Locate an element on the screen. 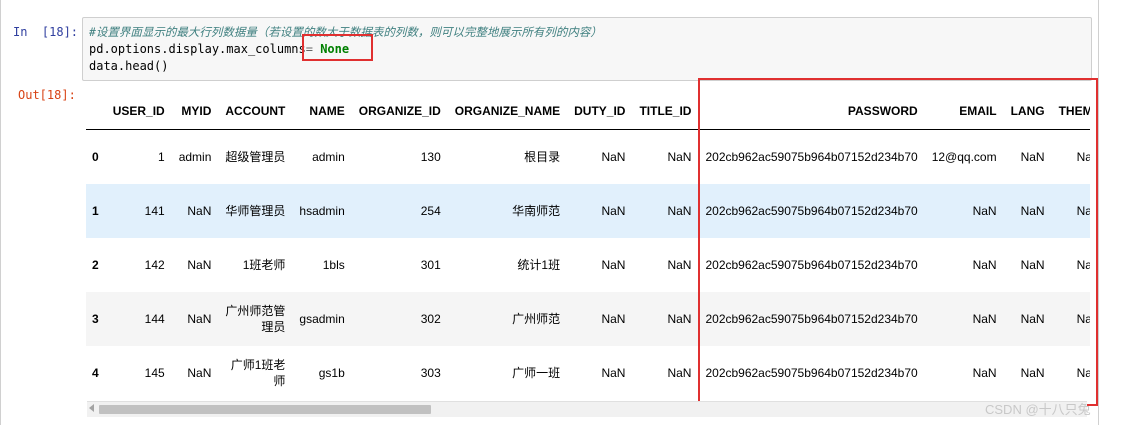  column-header: ACCOUNT is located at coordinates (255, 114).